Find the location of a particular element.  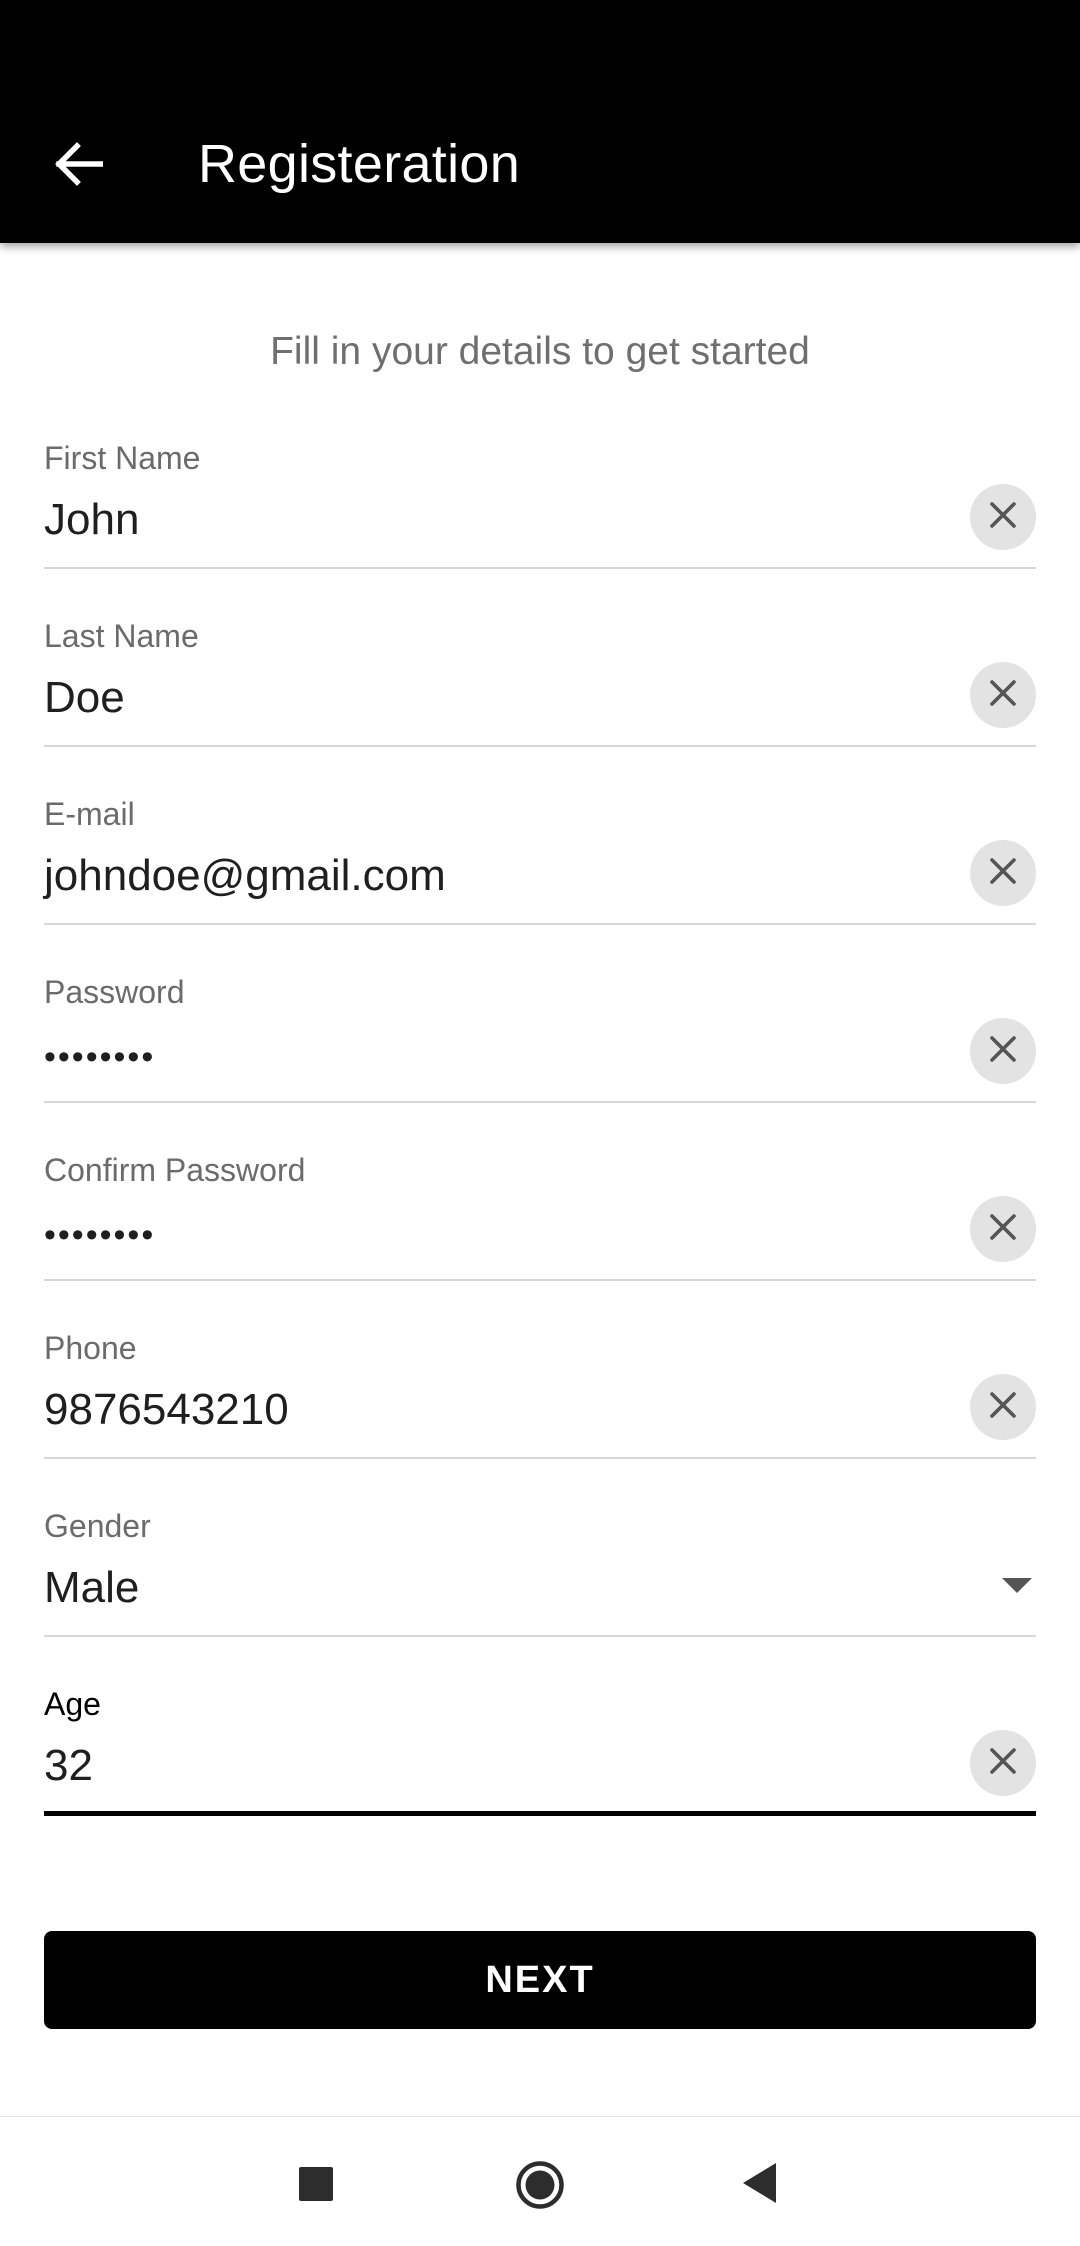

confirm-password-field: Confirm Password •••••••• is located at coordinates (540, 1239).